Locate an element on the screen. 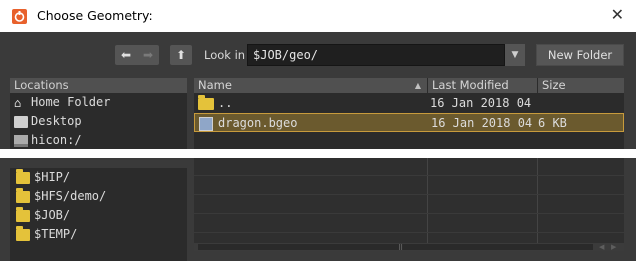  back-button: ⬅ is located at coordinates (126, 55).